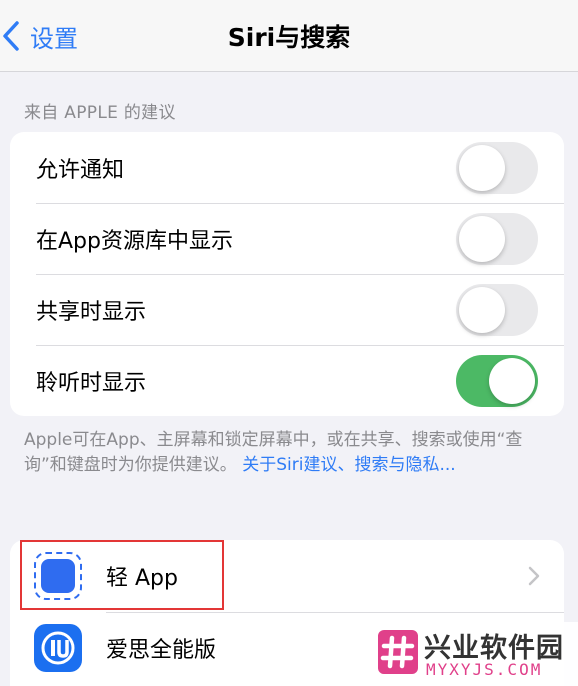 This screenshot has width=578, height=686. I want to click on show-when-sharing-toggle, so click(497, 309).